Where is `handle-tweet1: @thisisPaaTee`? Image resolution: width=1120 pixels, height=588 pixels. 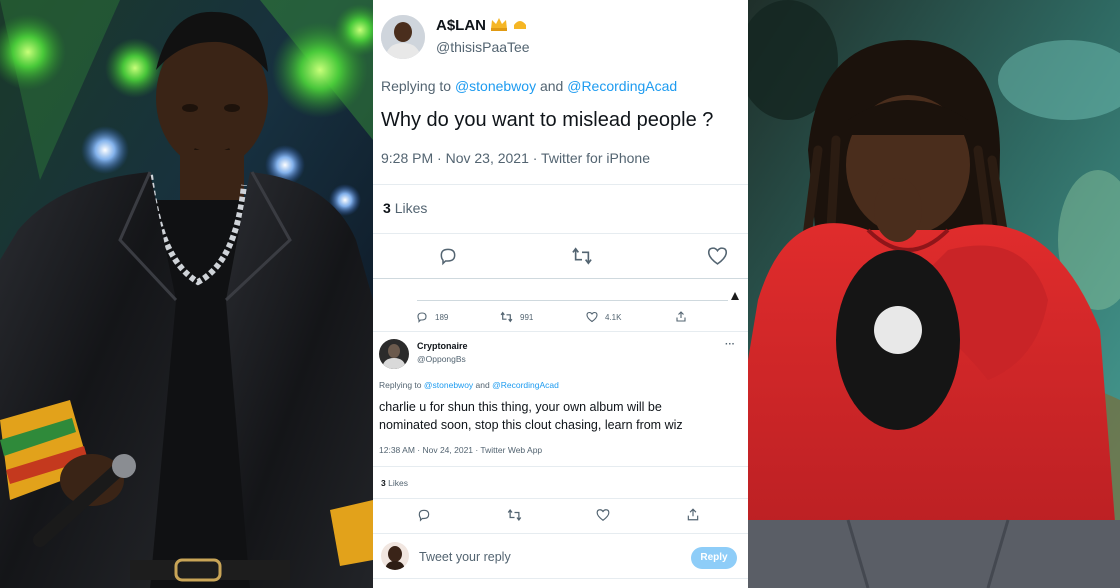
handle-tweet1: @thisisPaaTee is located at coordinates (483, 47).